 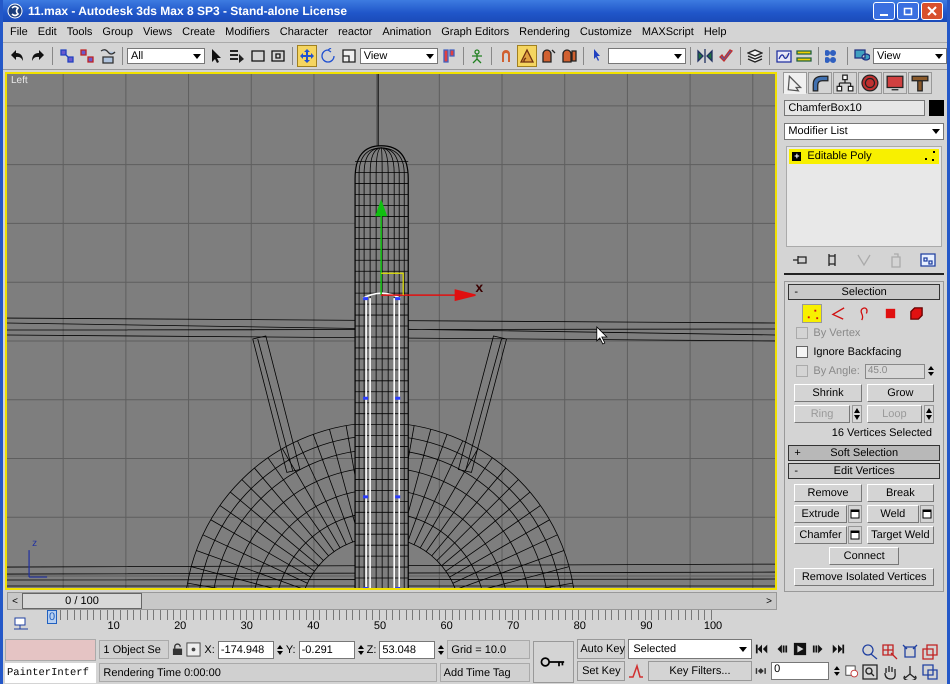 I want to click on lock-icon, so click(x=178, y=649).